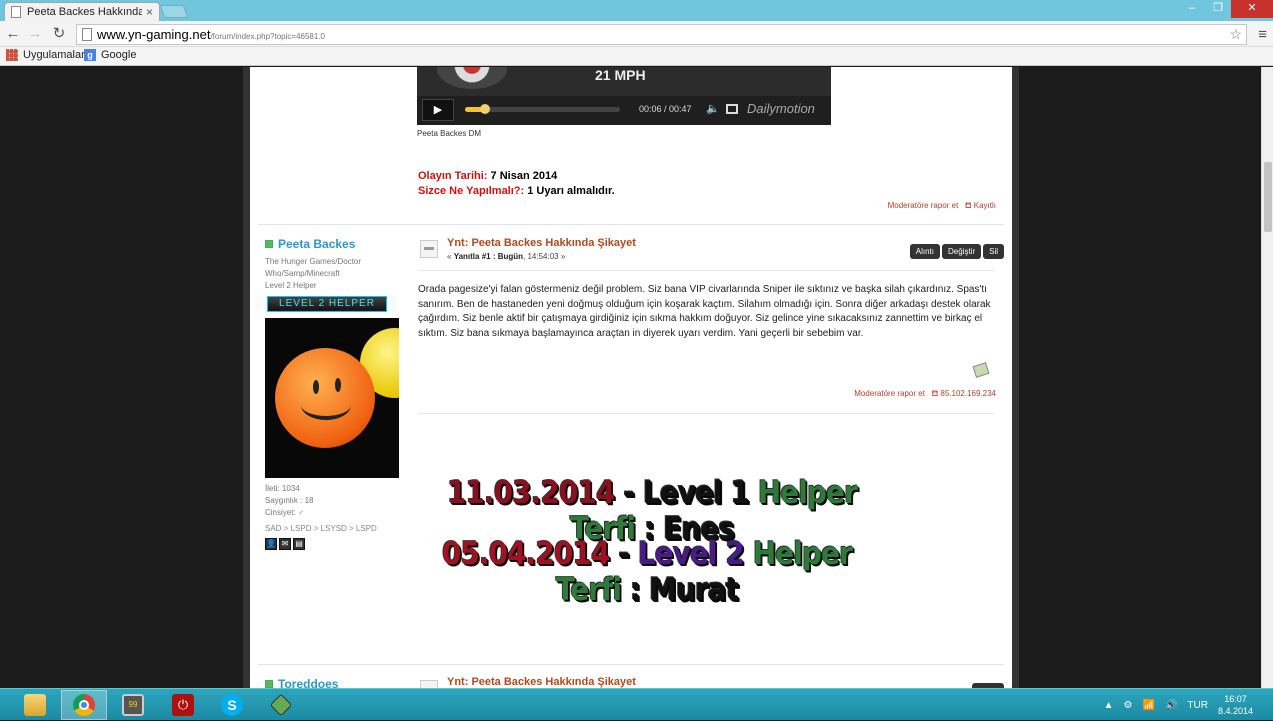 The height and width of the screenshot is (721, 1273). I want to click on taskbar-file-explorer, so click(35, 705).